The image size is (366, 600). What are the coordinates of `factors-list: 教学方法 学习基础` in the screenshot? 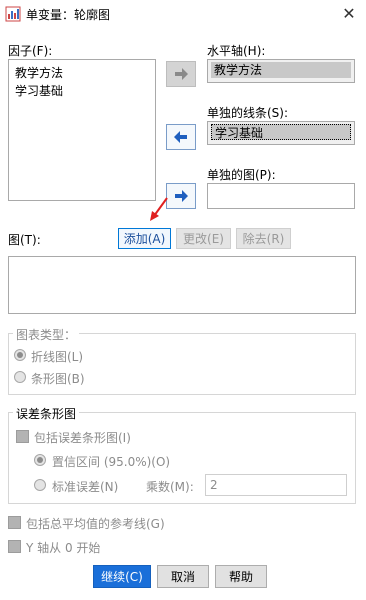 It's located at (82, 130).